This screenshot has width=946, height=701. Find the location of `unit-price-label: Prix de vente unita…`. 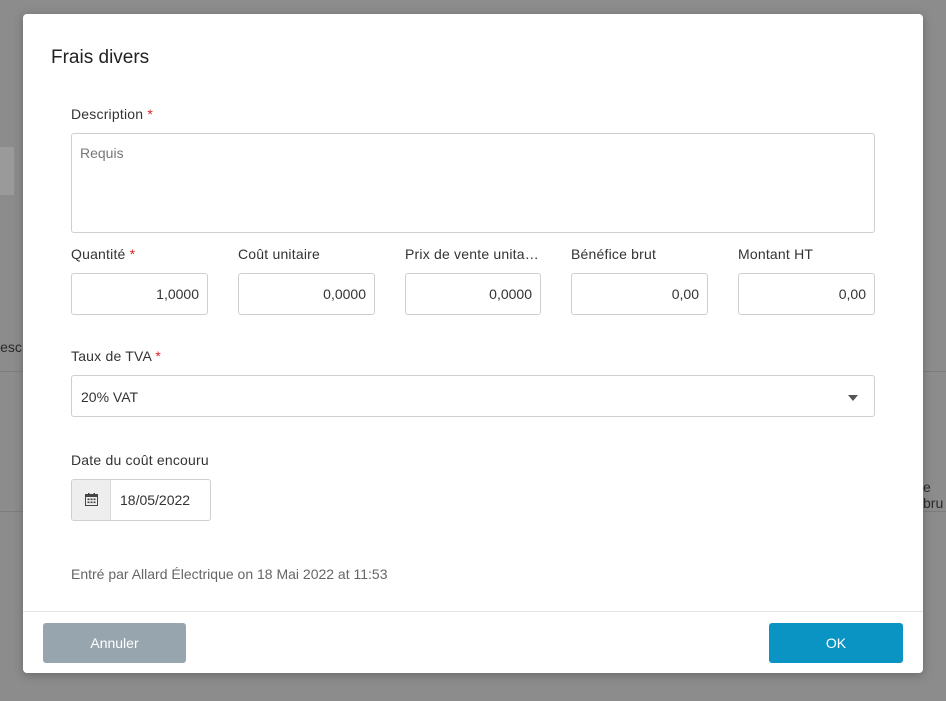

unit-price-label: Prix de vente unita… is located at coordinates (472, 254).